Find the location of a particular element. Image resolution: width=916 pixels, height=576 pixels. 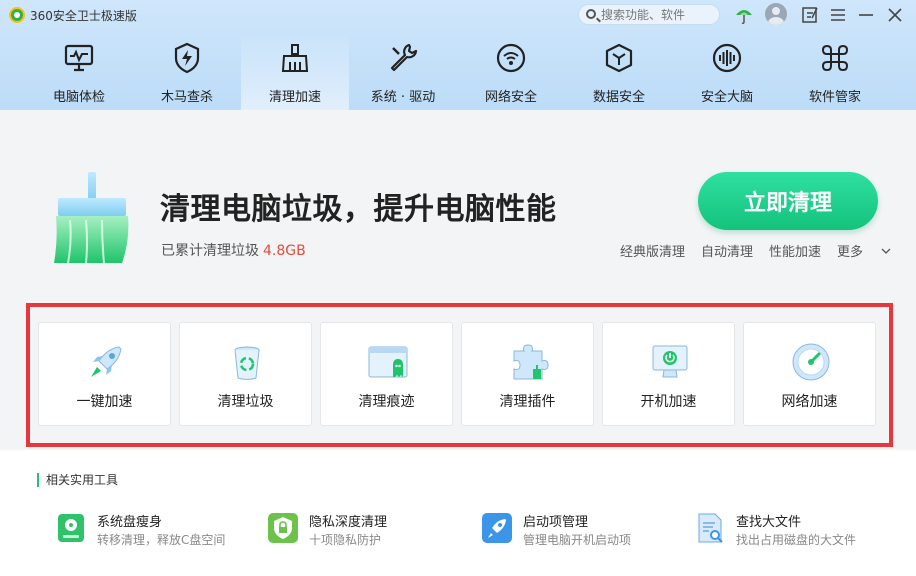

cleaned-total-amount: 4.8GB is located at coordinates (284, 251).